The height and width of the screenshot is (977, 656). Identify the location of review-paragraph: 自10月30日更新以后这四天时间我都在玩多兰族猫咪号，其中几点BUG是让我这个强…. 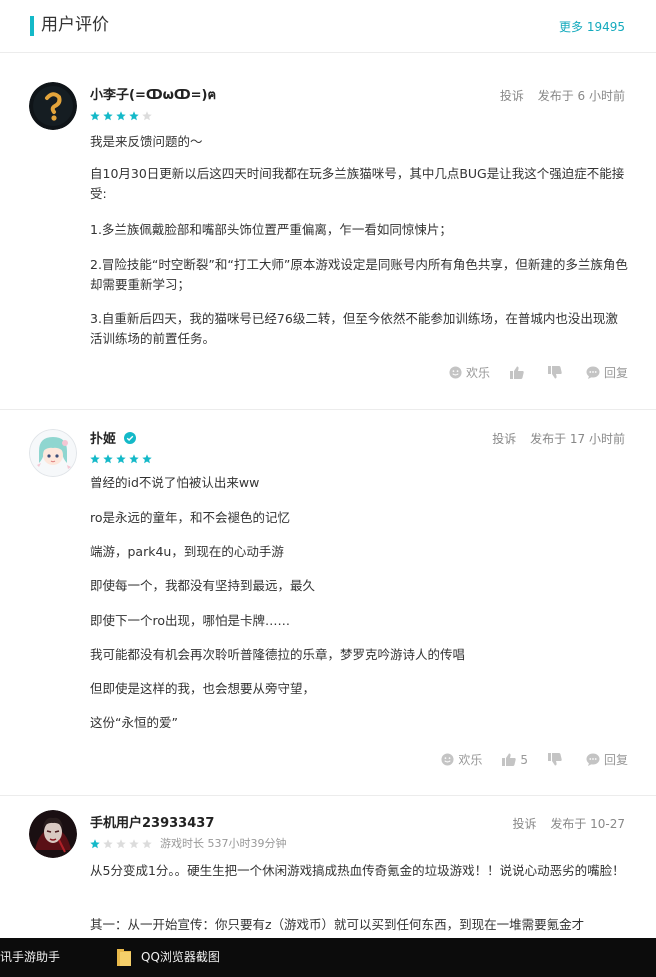
(357, 183).